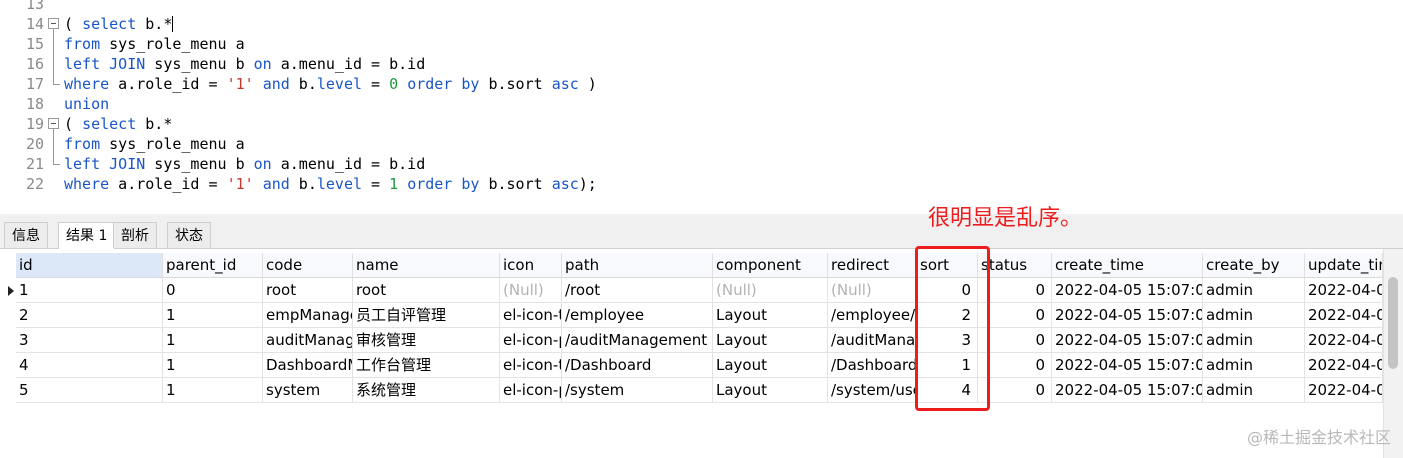  Describe the element at coordinates (308, 290) in the screenshot. I see `table-cell-code: root` at that location.